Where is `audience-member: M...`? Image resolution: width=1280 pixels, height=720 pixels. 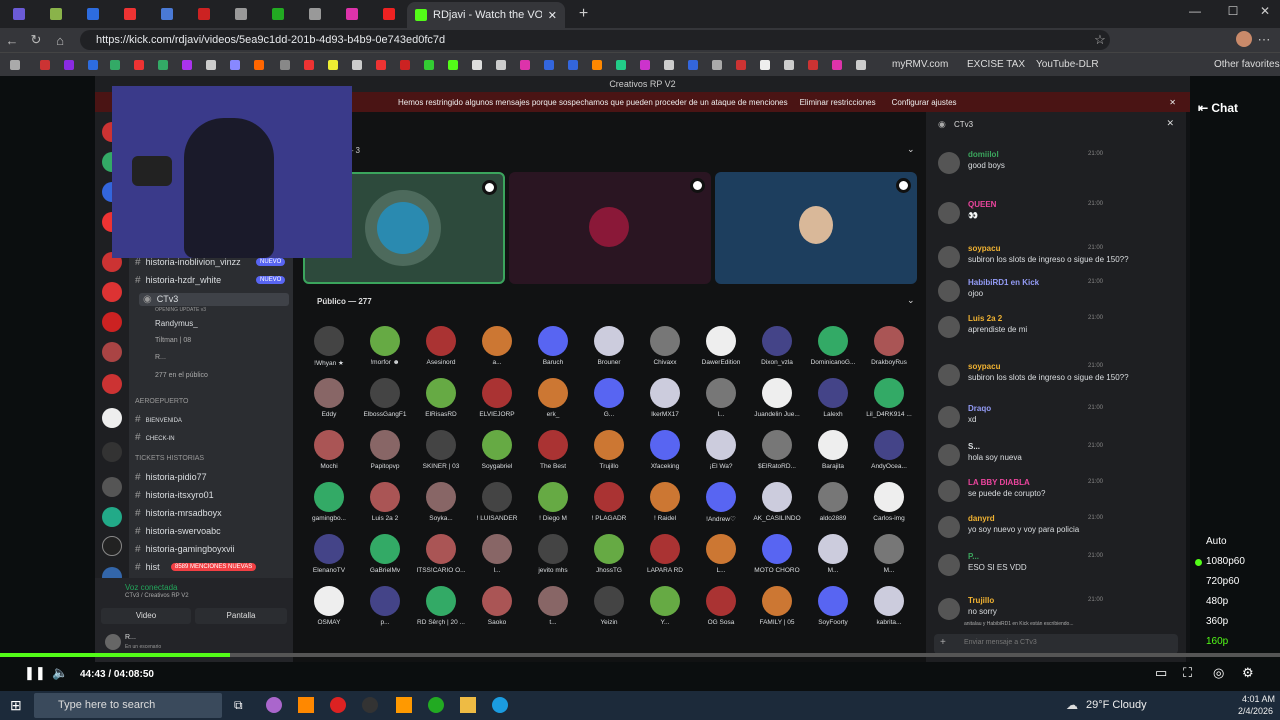
audience-member: M... is located at coordinates (889, 554).